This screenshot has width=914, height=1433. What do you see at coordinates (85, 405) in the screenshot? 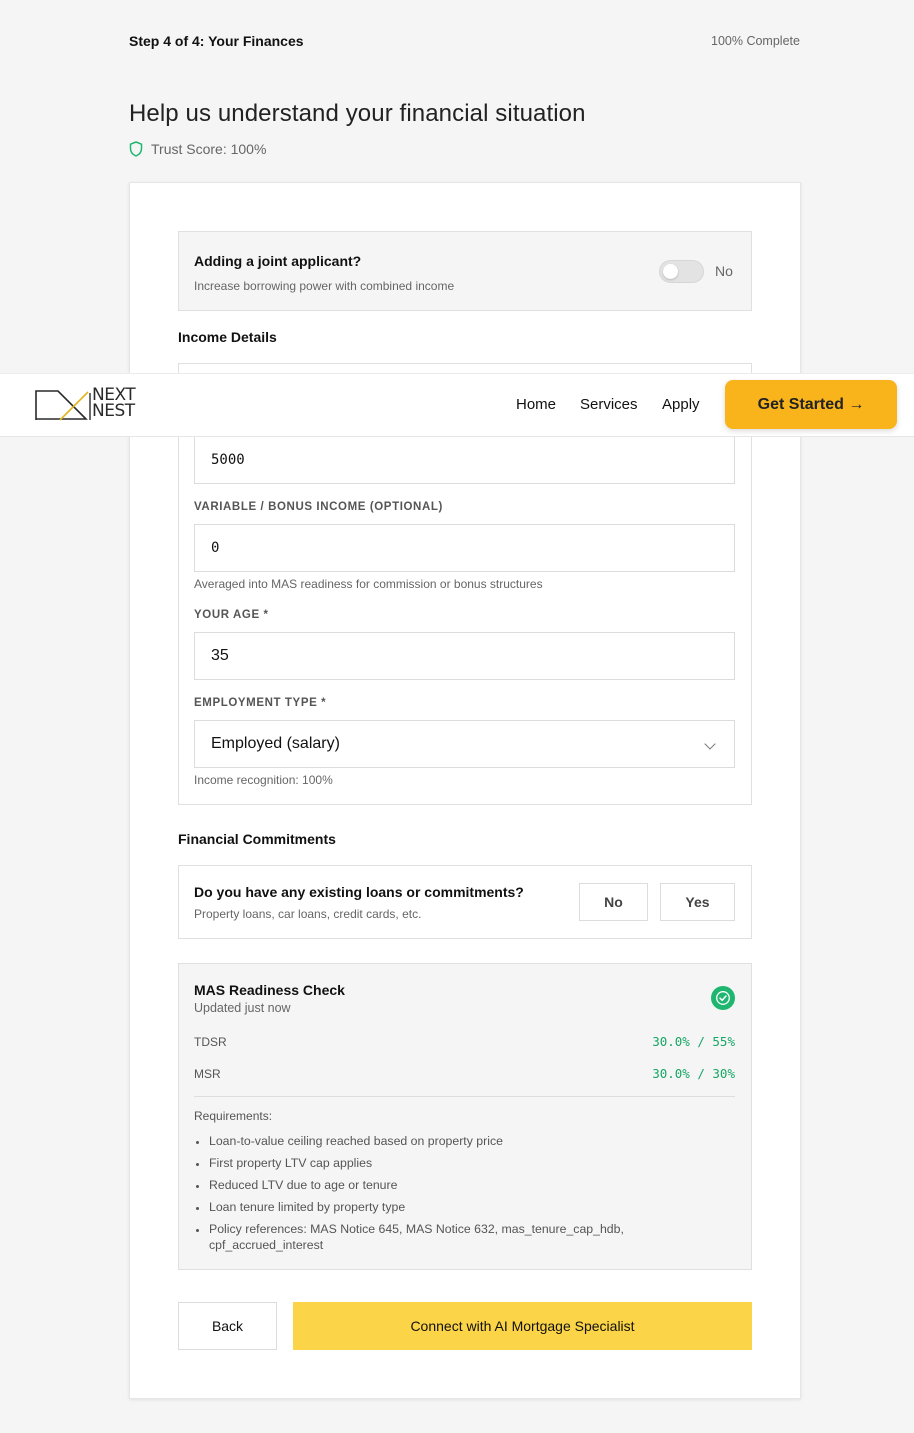
I see `nextnest-logo: NEXT NEST` at bounding box center [85, 405].